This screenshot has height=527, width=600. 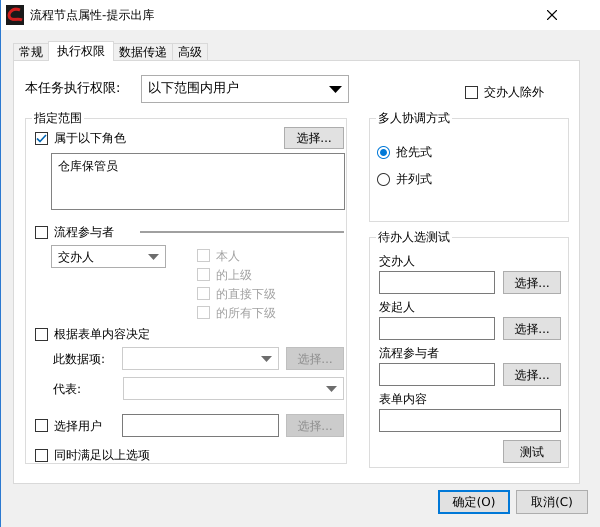 I want to click on role-list: 仓库保管员, so click(x=198, y=181).